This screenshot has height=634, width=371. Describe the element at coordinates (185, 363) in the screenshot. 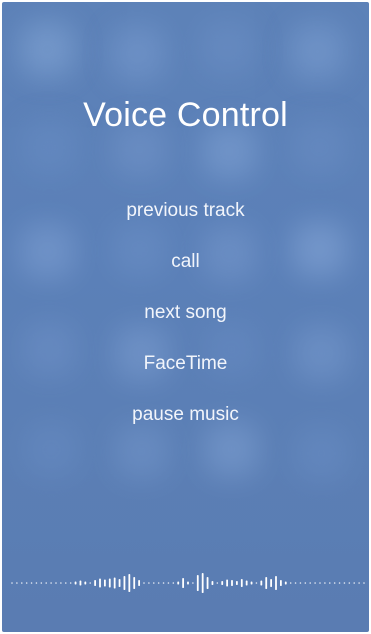

I see `suggestion-facetime: FaceTime` at that location.